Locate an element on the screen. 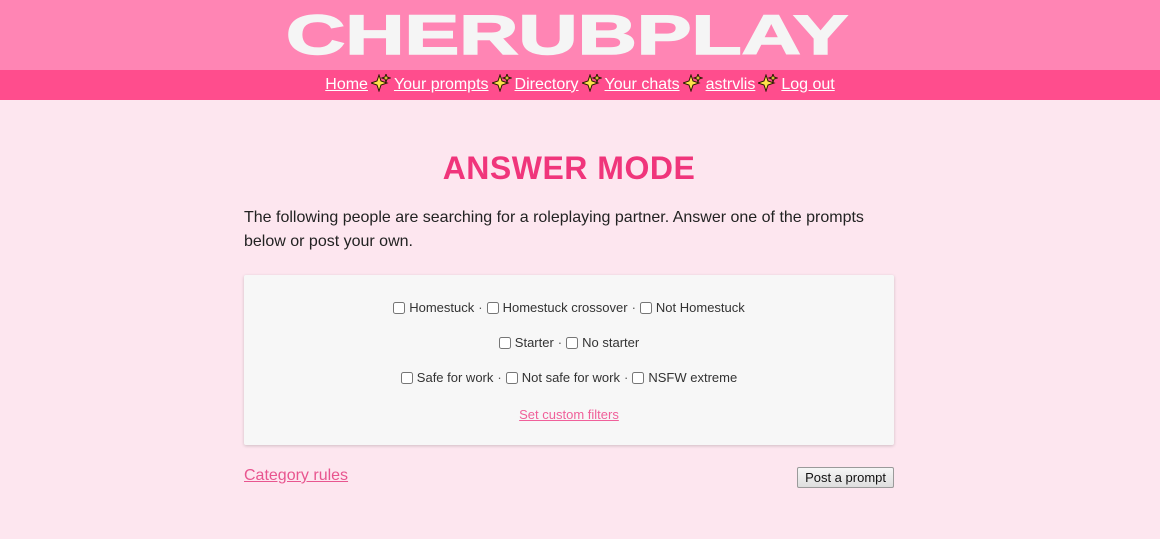 This screenshot has width=1160, height=539. set-custom-filters-link: Set custom filters is located at coordinates (569, 414).